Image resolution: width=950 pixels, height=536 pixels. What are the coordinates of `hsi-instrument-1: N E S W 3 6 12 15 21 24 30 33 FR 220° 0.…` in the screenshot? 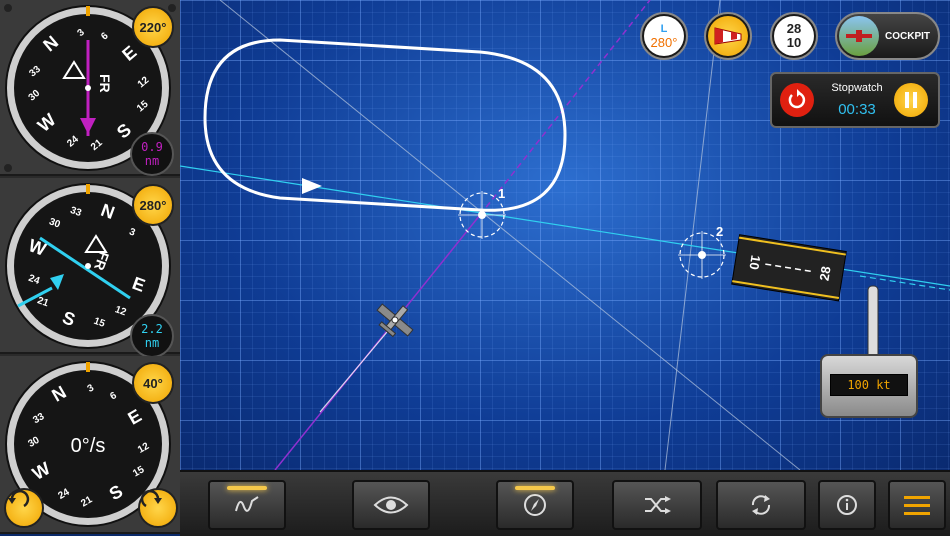 It's located at (90, 88).